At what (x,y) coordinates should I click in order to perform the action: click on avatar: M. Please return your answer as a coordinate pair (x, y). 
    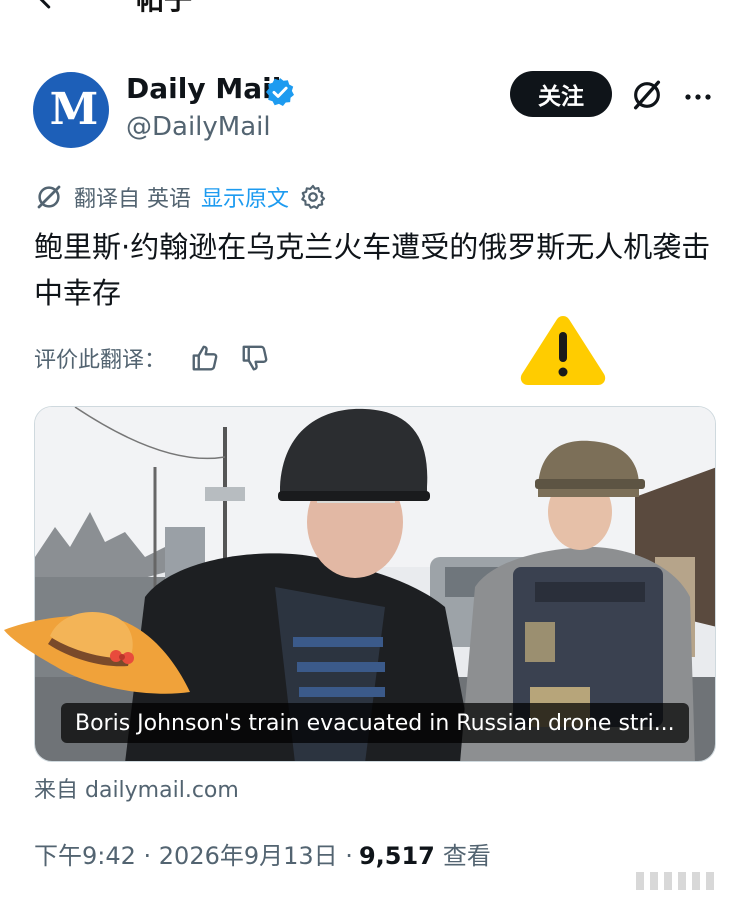
    Looking at the image, I should click on (71, 110).